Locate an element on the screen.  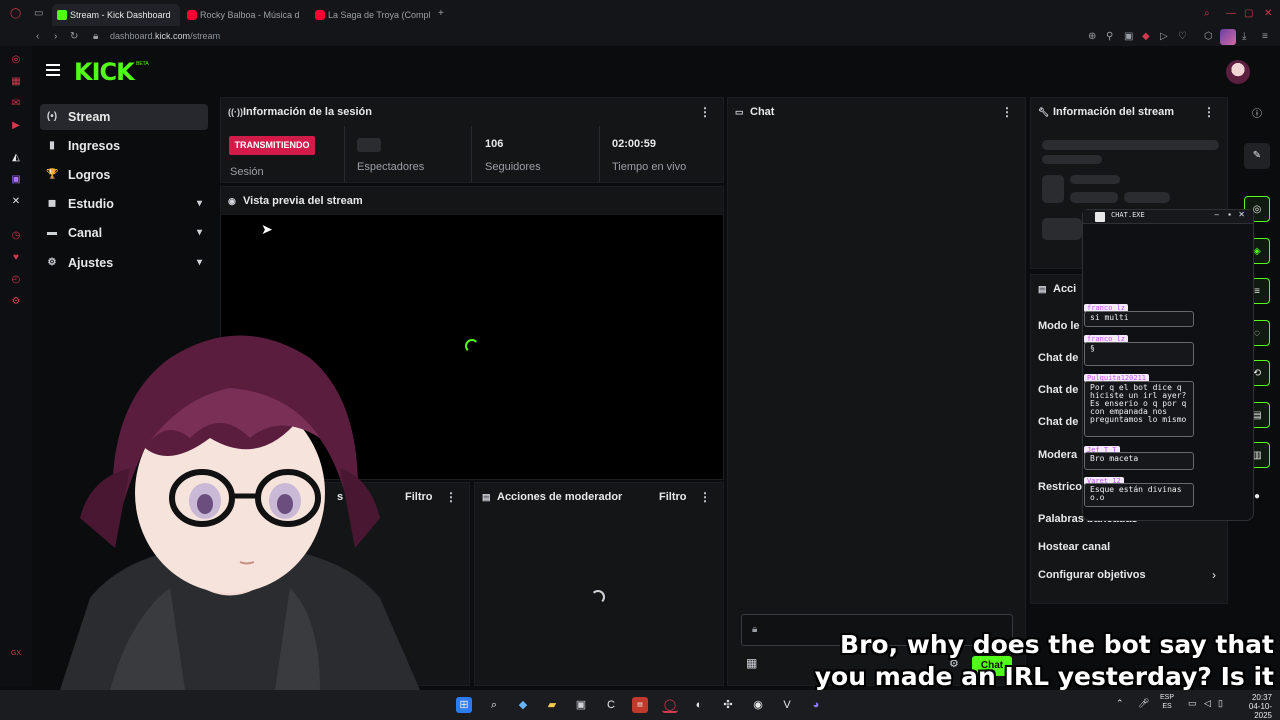
play-icon: ▷ is located at coordinates (1164, 37).